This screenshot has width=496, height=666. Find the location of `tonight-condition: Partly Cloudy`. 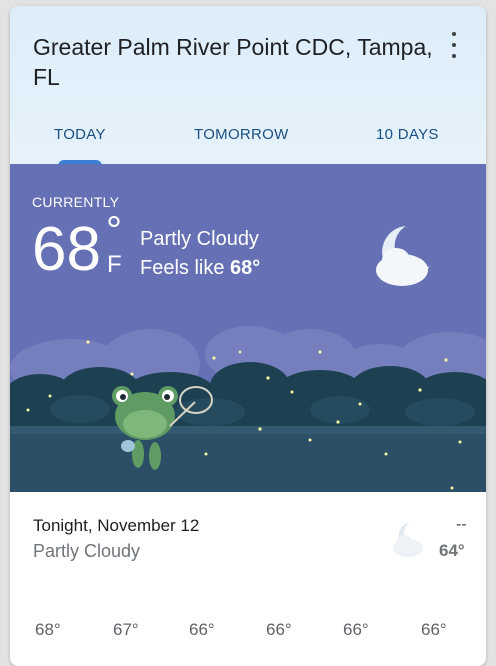

tonight-condition: Partly Cloudy is located at coordinates (87, 551).